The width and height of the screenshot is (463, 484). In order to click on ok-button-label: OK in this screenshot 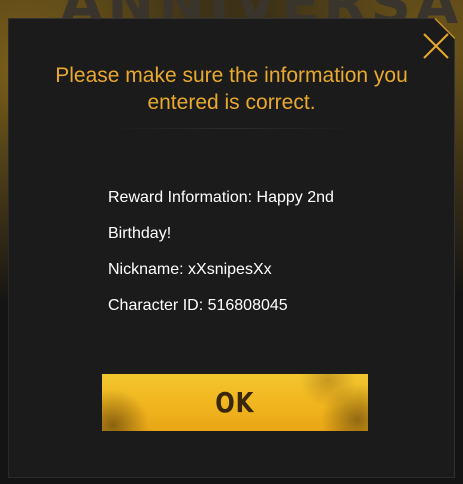, I will do `click(235, 402)`.